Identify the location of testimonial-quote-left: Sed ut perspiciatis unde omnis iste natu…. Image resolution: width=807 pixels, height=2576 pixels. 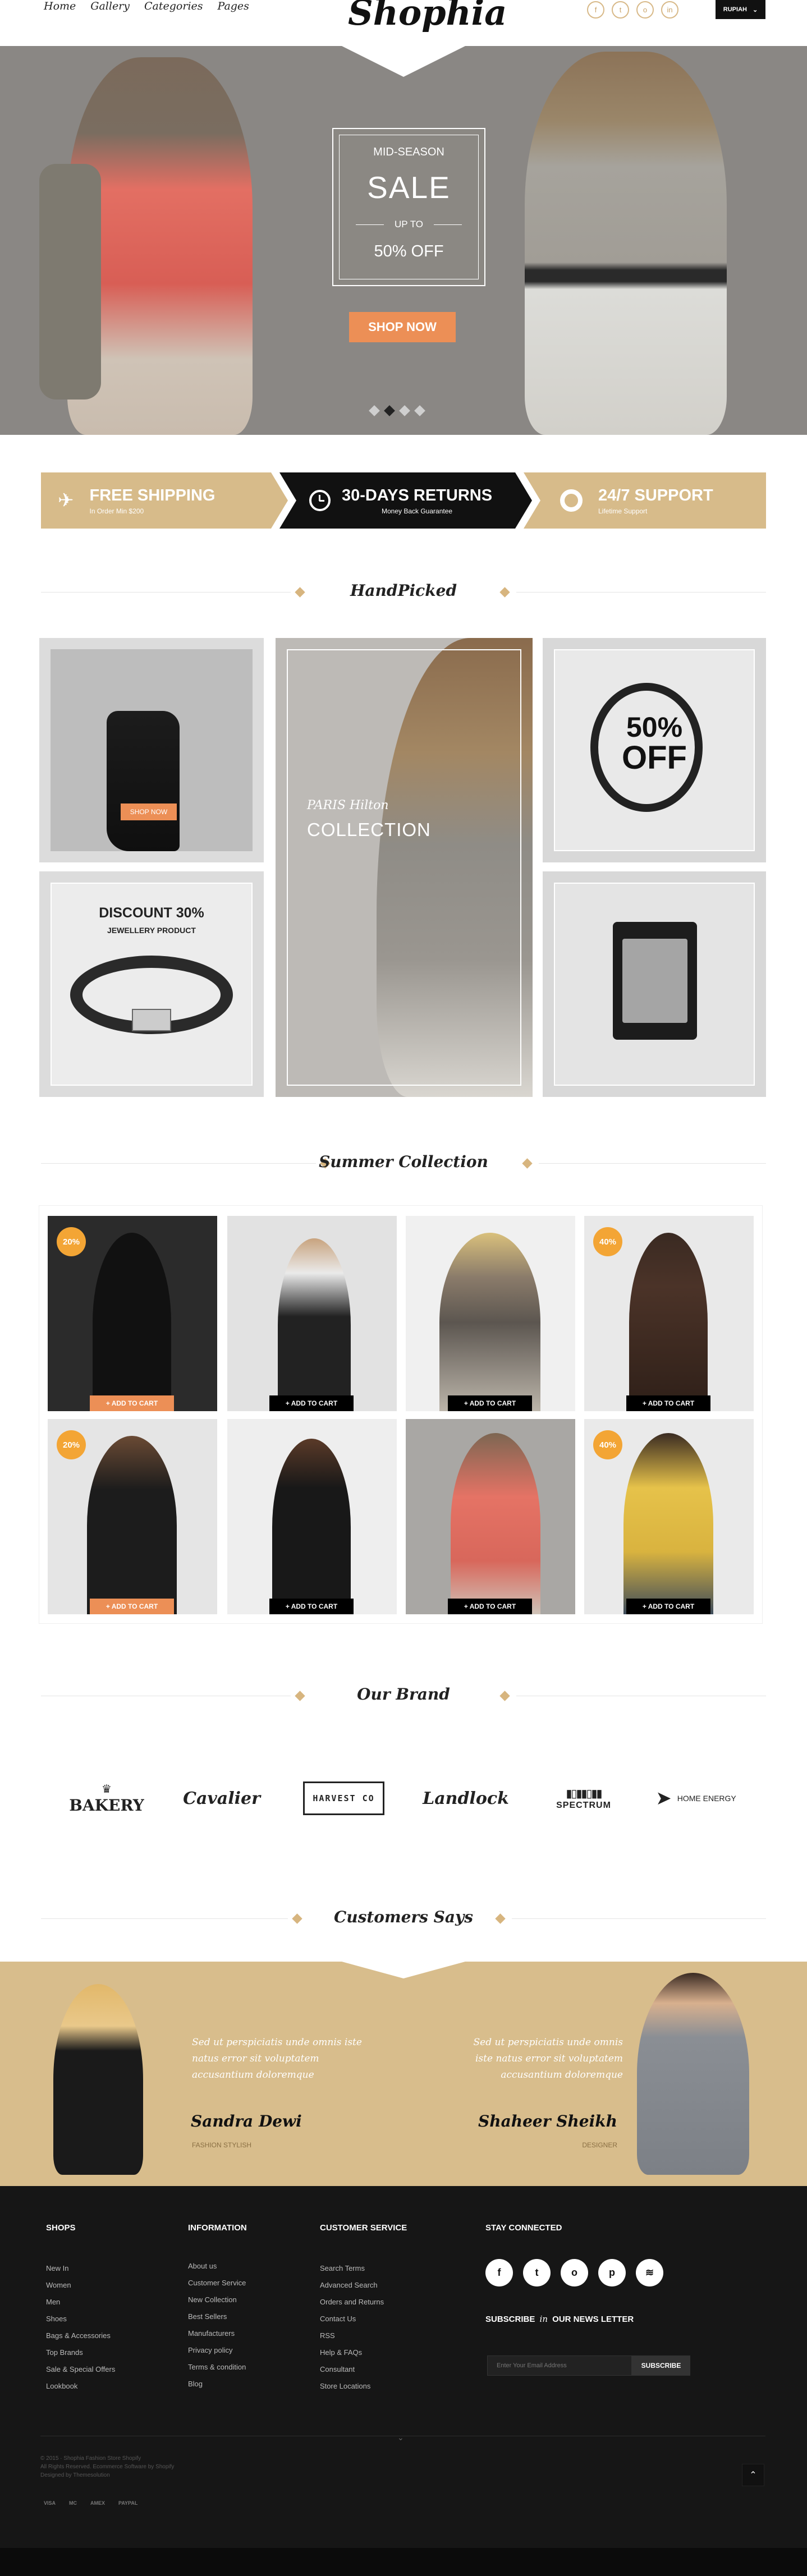
(277, 2059).